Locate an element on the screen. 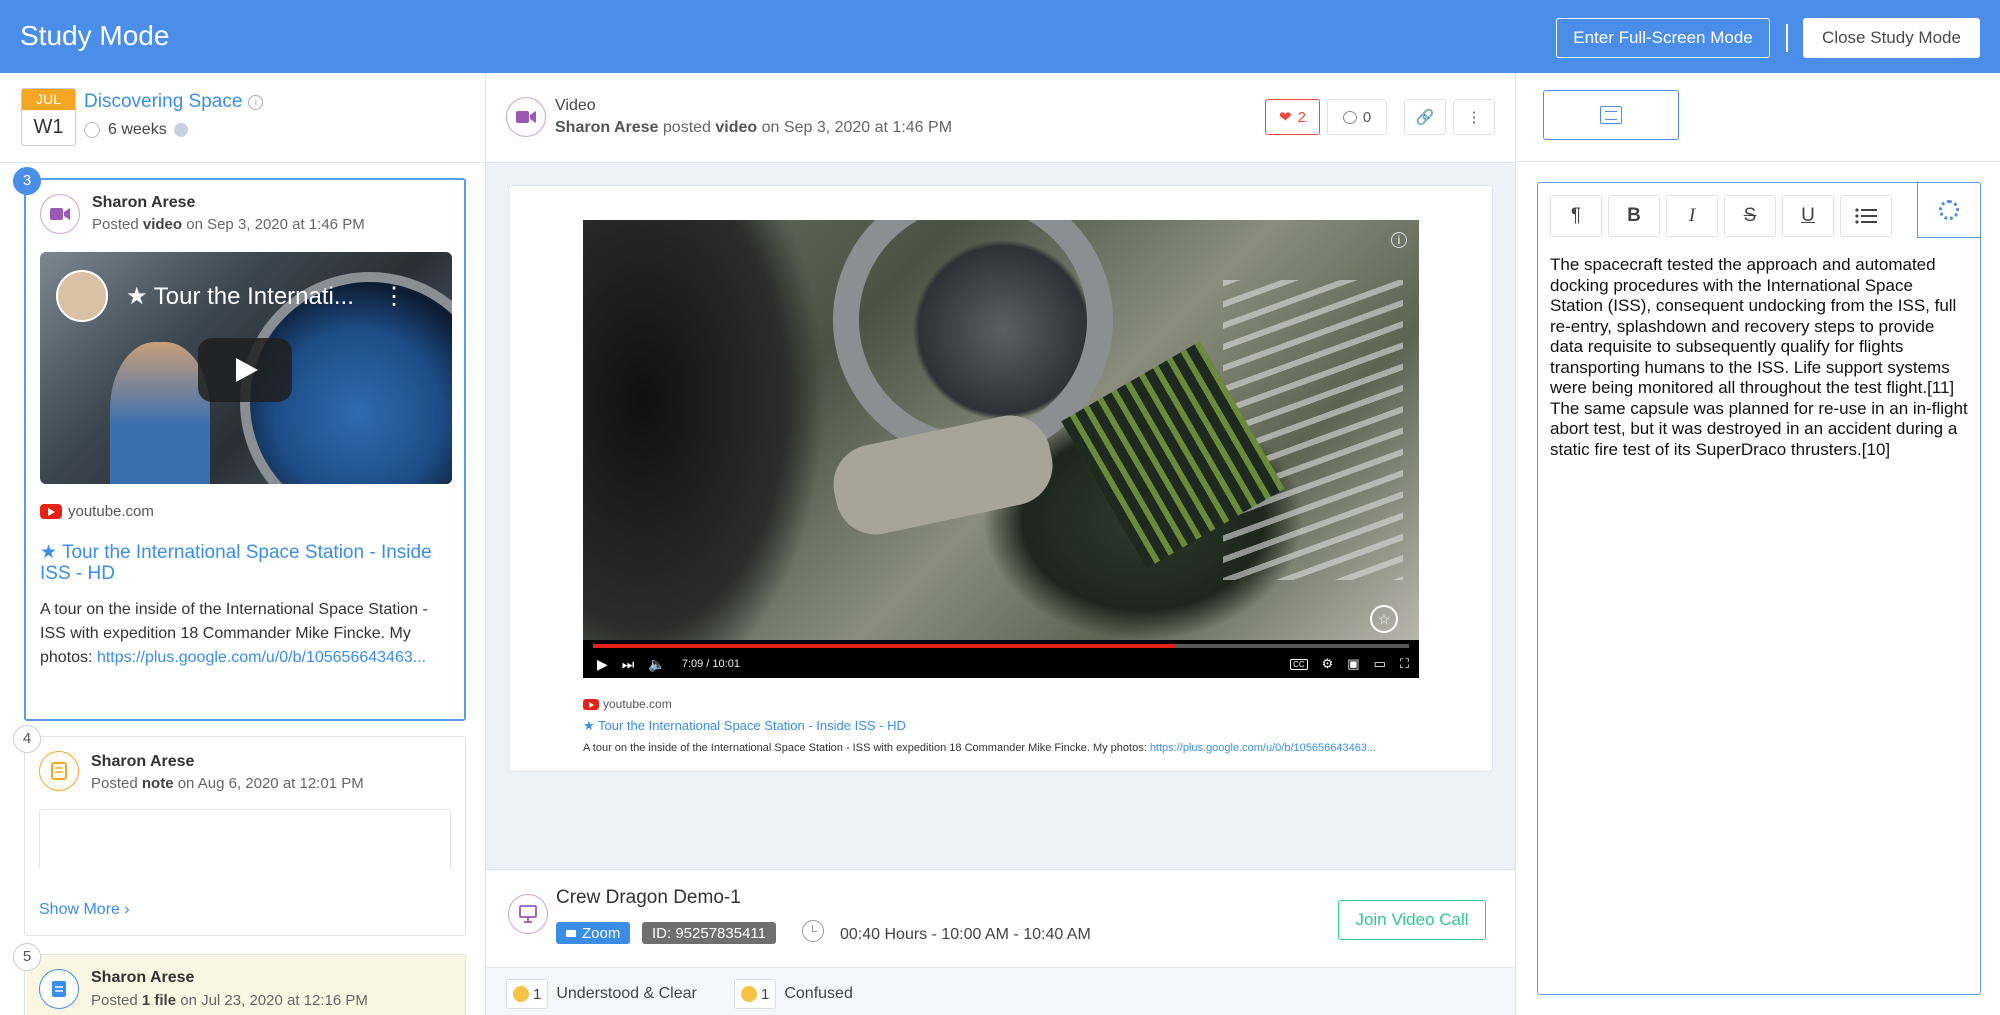 This screenshot has height=1015, width=2000. play-icon is located at coordinates (245, 370).